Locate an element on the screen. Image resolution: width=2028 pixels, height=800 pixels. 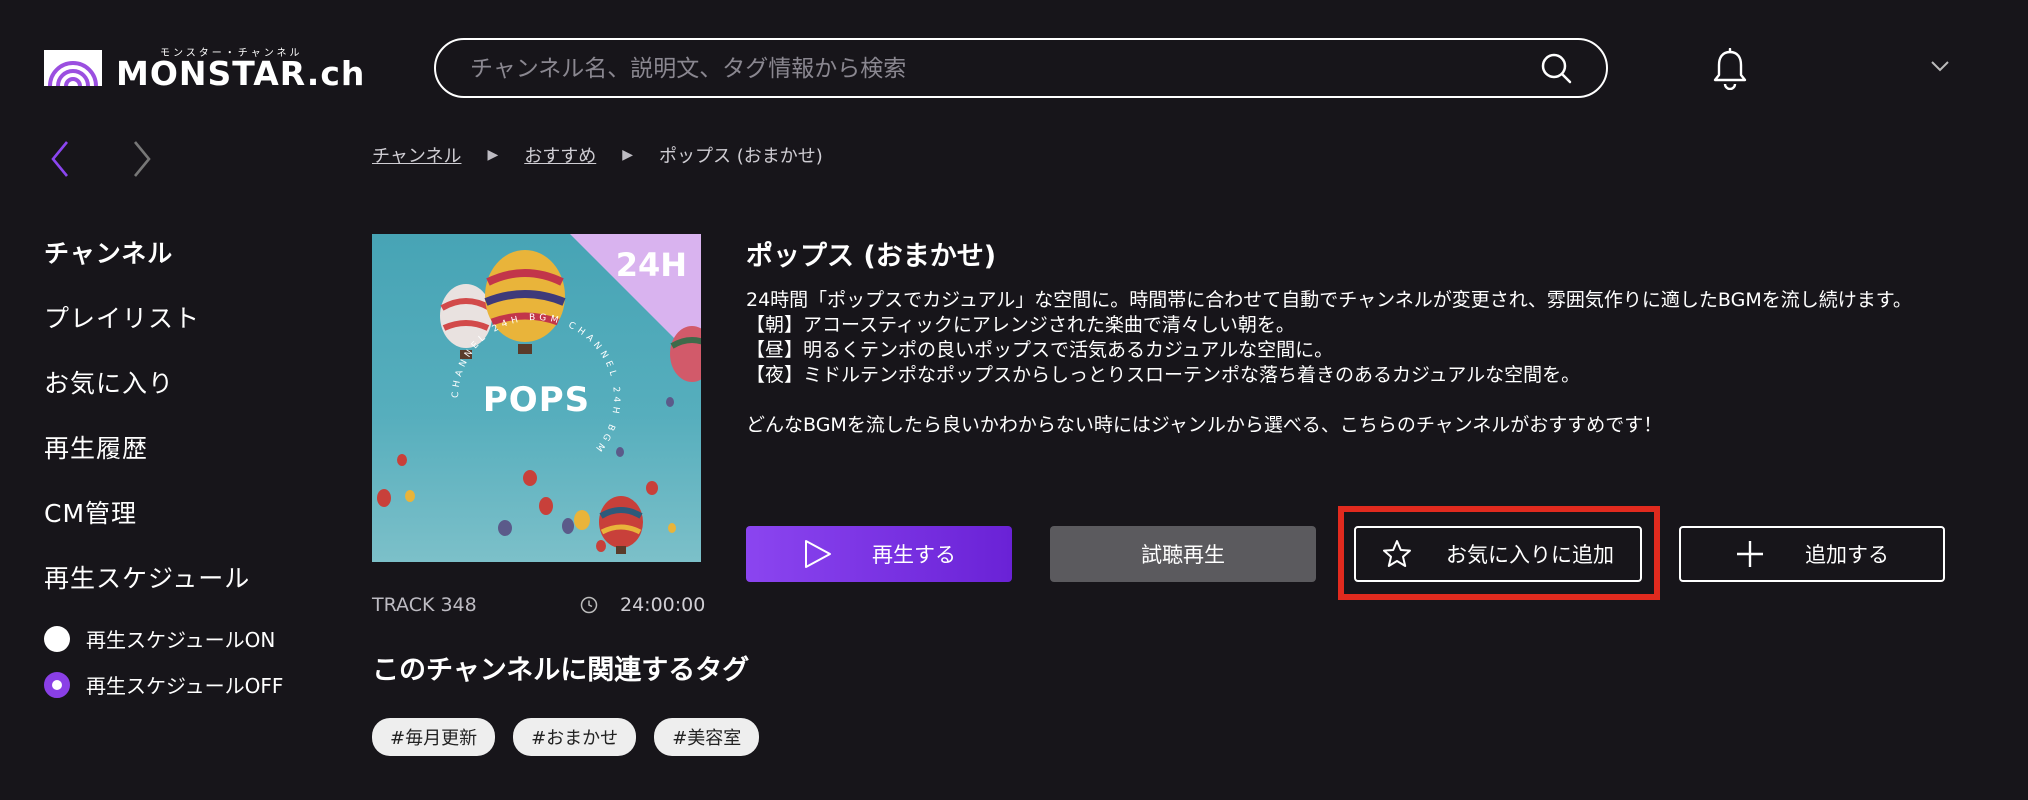
sidebar-item-channel: チャンネル is located at coordinates (108, 252).